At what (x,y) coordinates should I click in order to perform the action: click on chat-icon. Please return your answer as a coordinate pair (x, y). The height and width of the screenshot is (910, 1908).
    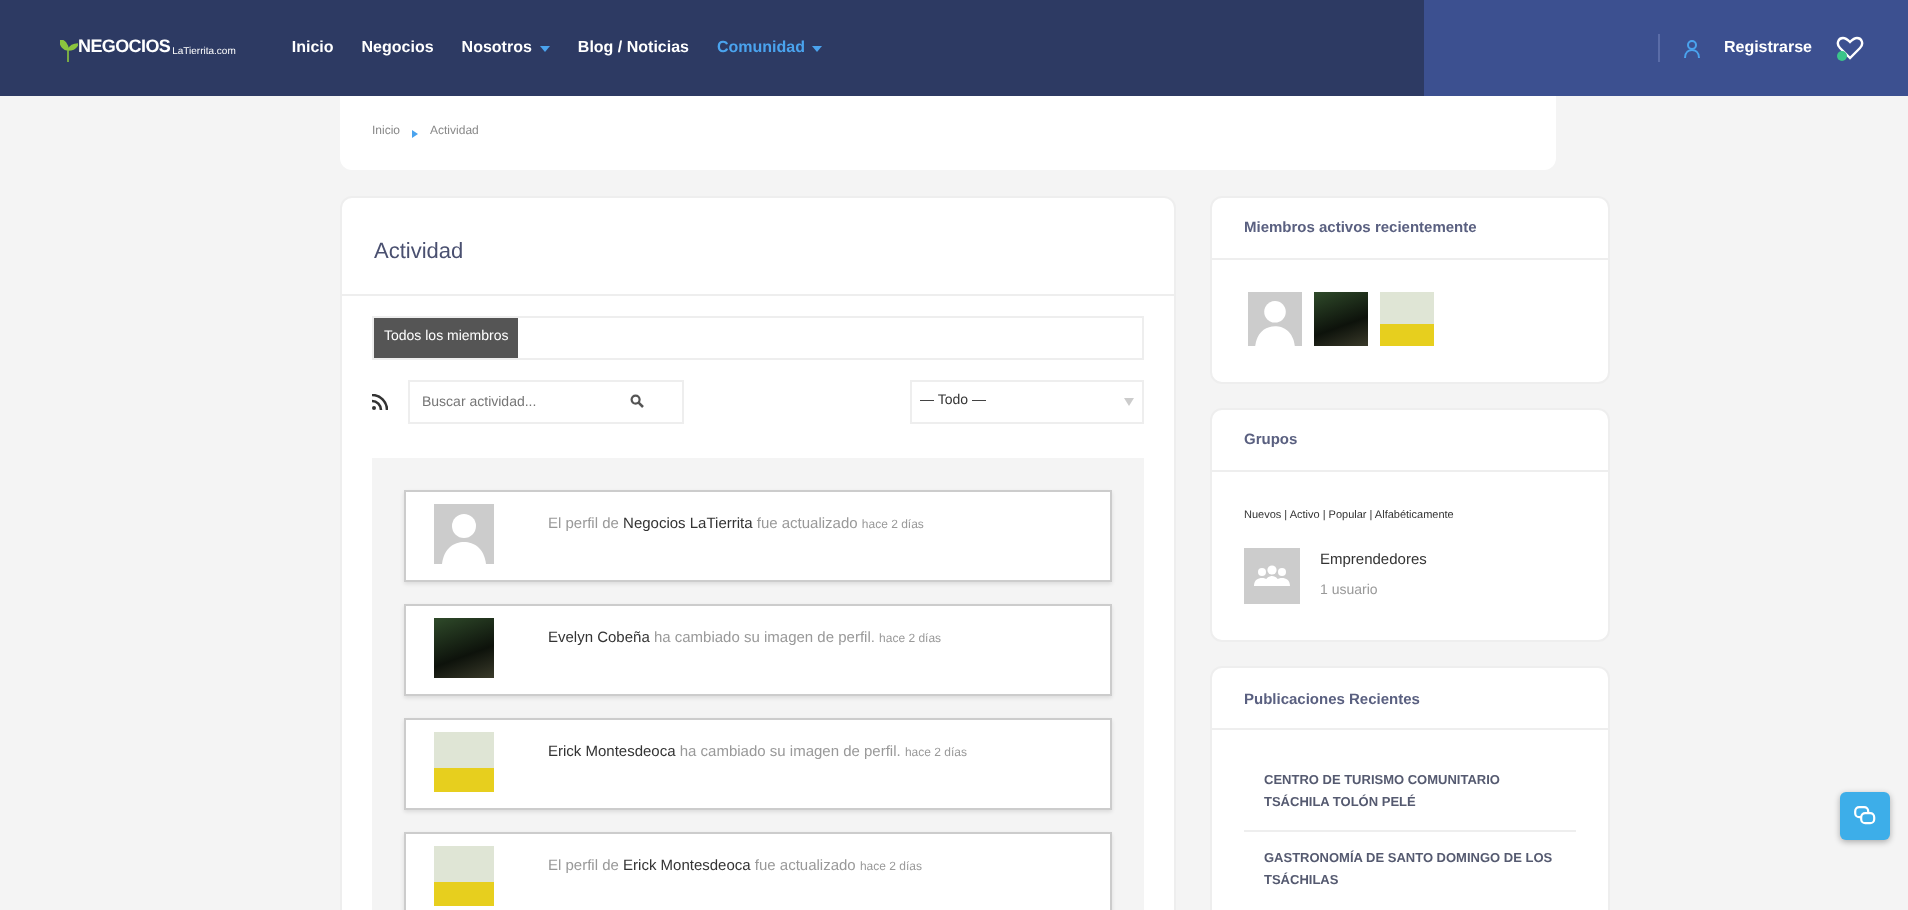
    Looking at the image, I should click on (1865, 816).